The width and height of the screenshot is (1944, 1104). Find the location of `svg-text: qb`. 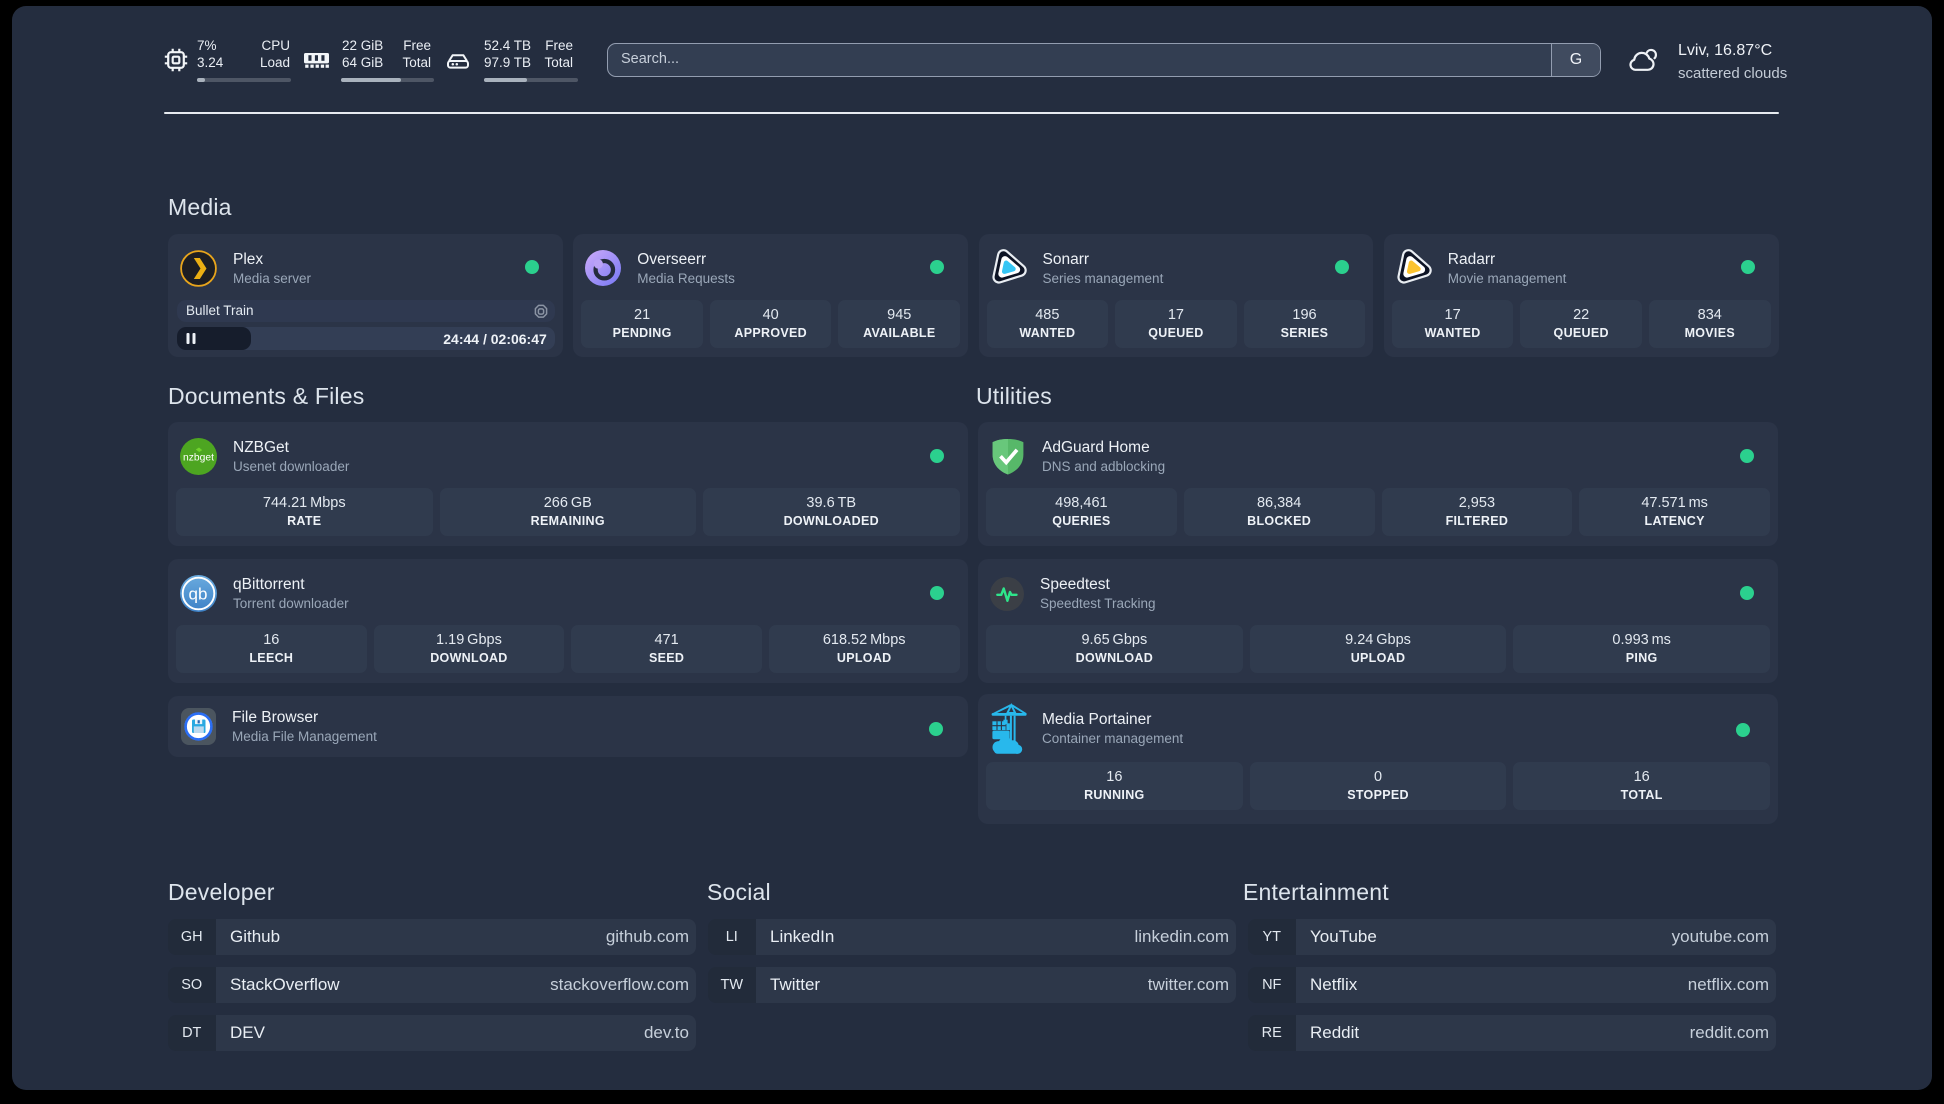

svg-text: qb is located at coordinates (198, 594).